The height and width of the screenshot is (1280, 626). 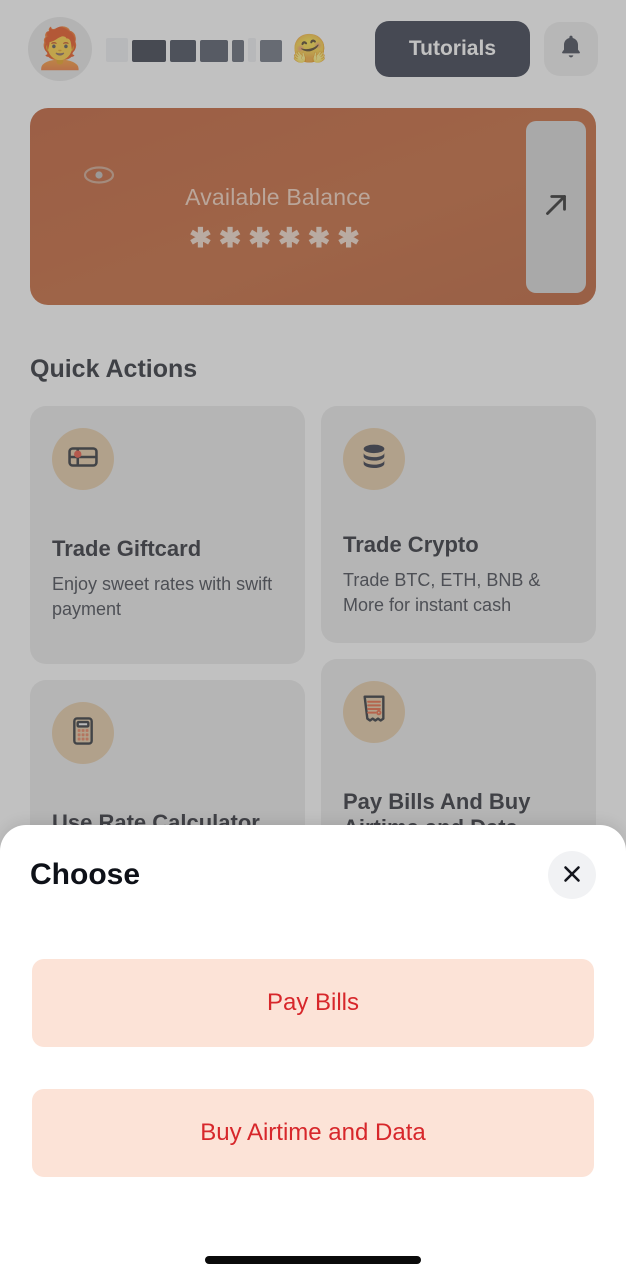 I want to click on quick-action-subtitle: Enjoy sweet rates with swift payment, so click(x=162, y=596).